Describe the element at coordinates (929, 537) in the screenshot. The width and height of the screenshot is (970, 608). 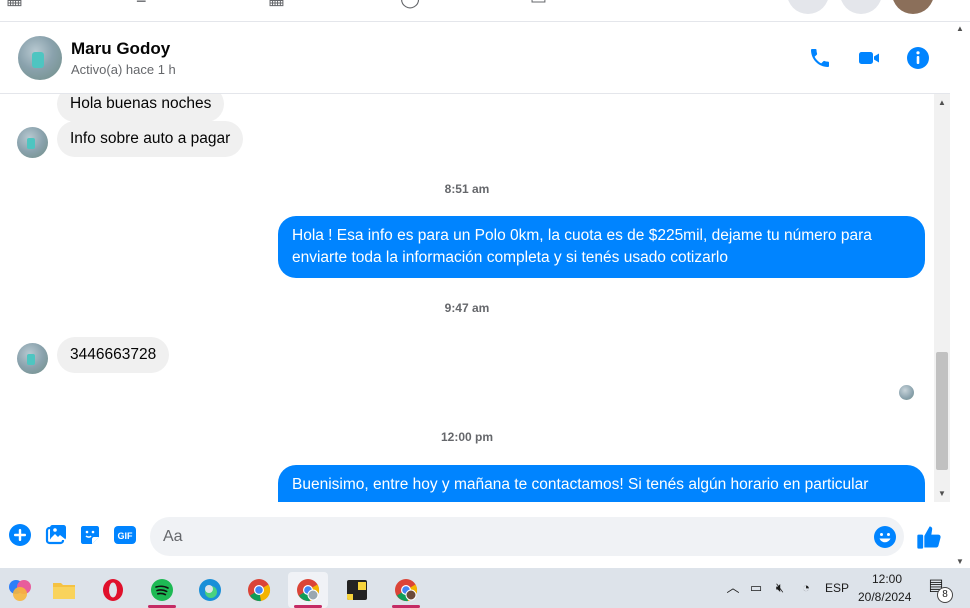
I see `thumbs-up-icon` at that location.